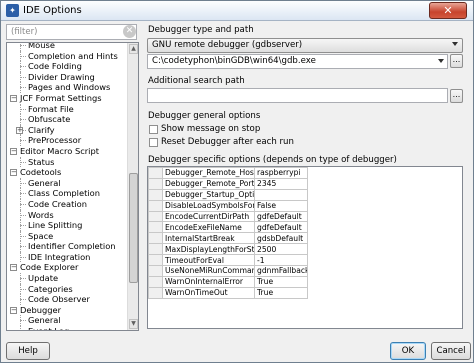 The image size is (474, 363). I want to click on title-bar: ✦ IDE Options ✕, so click(237, 11).